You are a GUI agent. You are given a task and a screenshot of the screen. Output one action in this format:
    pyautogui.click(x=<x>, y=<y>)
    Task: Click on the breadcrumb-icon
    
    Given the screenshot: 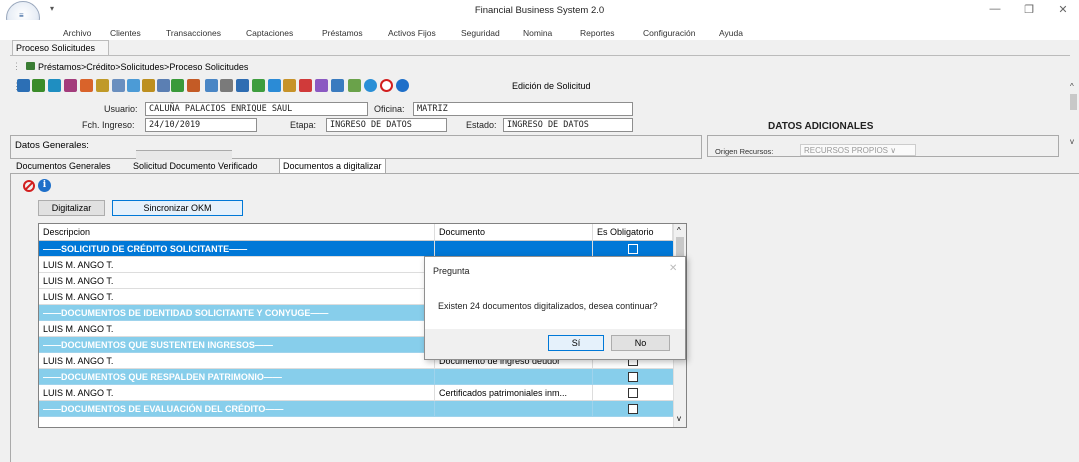 What is the action you would take?
    pyautogui.click(x=30, y=66)
    